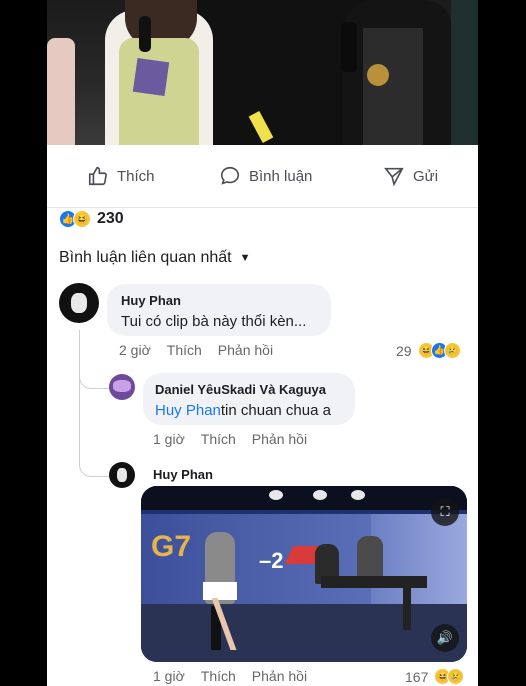  Describe the element at coordinates (245, 350) in the screenshot. I see `comment-reply-link: Phản hồi` at that location.